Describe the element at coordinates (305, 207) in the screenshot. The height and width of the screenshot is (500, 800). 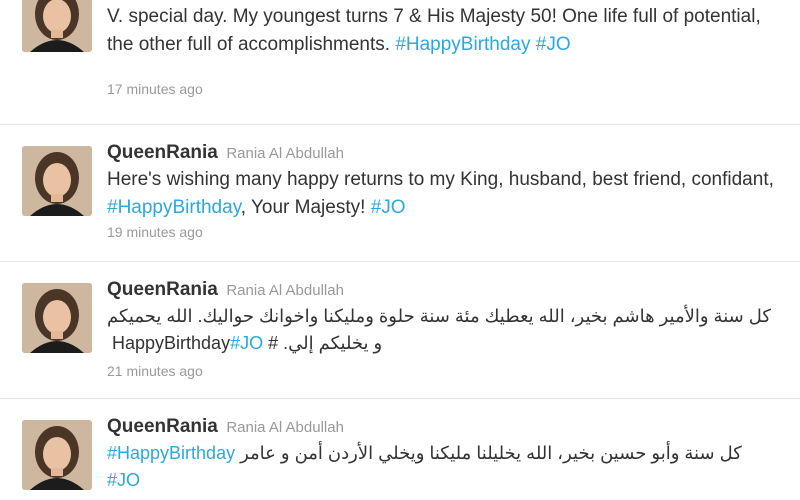
I see `tweet-text-part: , Your Majesty!` at that location.